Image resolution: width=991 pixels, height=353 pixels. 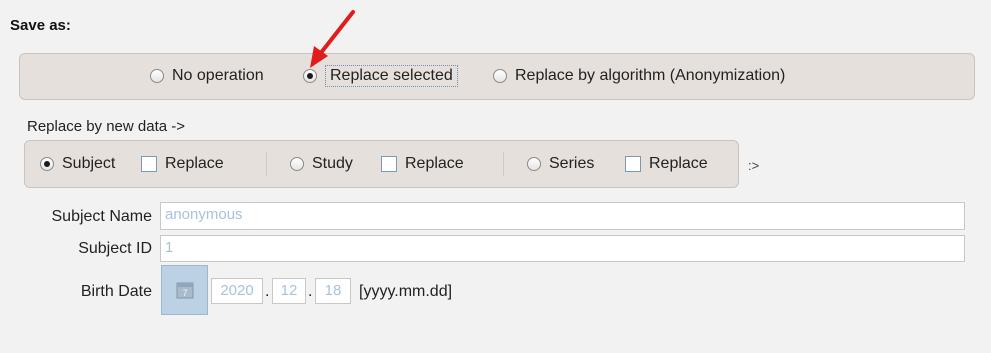 I want to click on calendar-icon: 7, so click(x=184, y=290).